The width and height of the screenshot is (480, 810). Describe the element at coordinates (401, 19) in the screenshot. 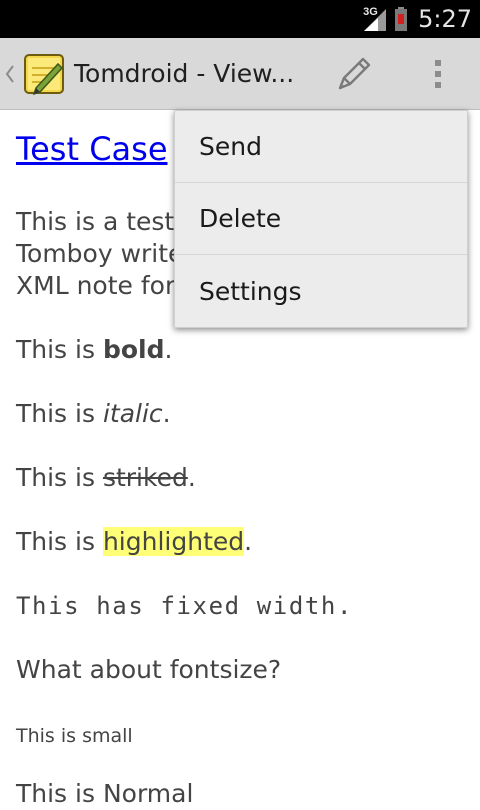

I see `battery-icon` at that location.